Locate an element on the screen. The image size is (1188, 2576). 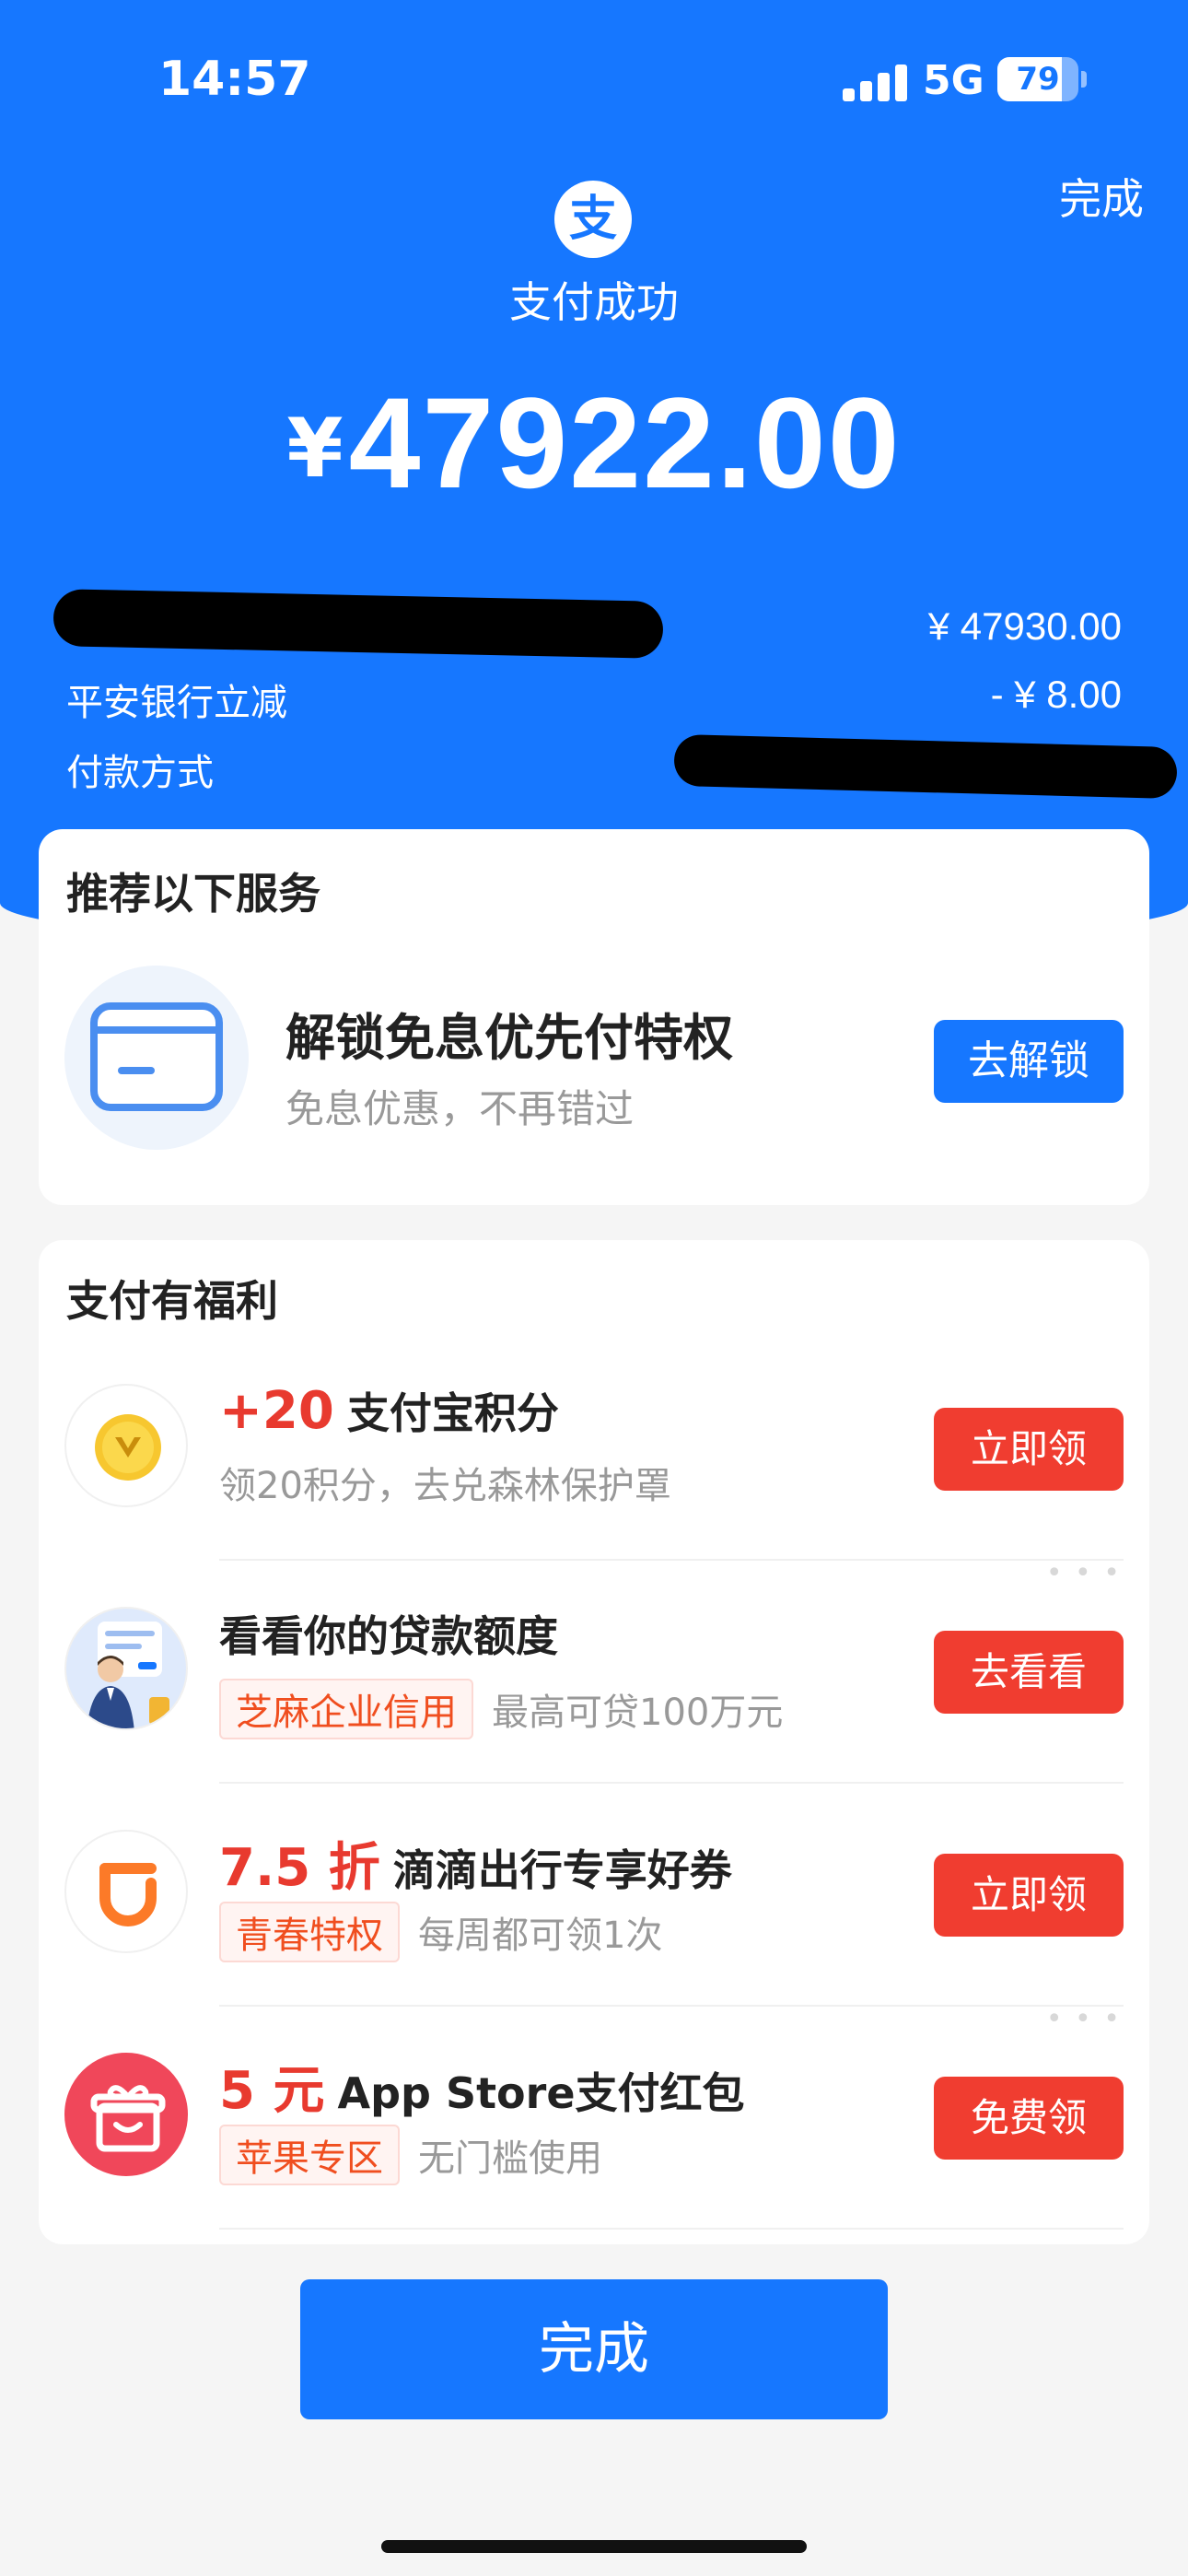
battery-tip is located at coordinates (1084, 79).